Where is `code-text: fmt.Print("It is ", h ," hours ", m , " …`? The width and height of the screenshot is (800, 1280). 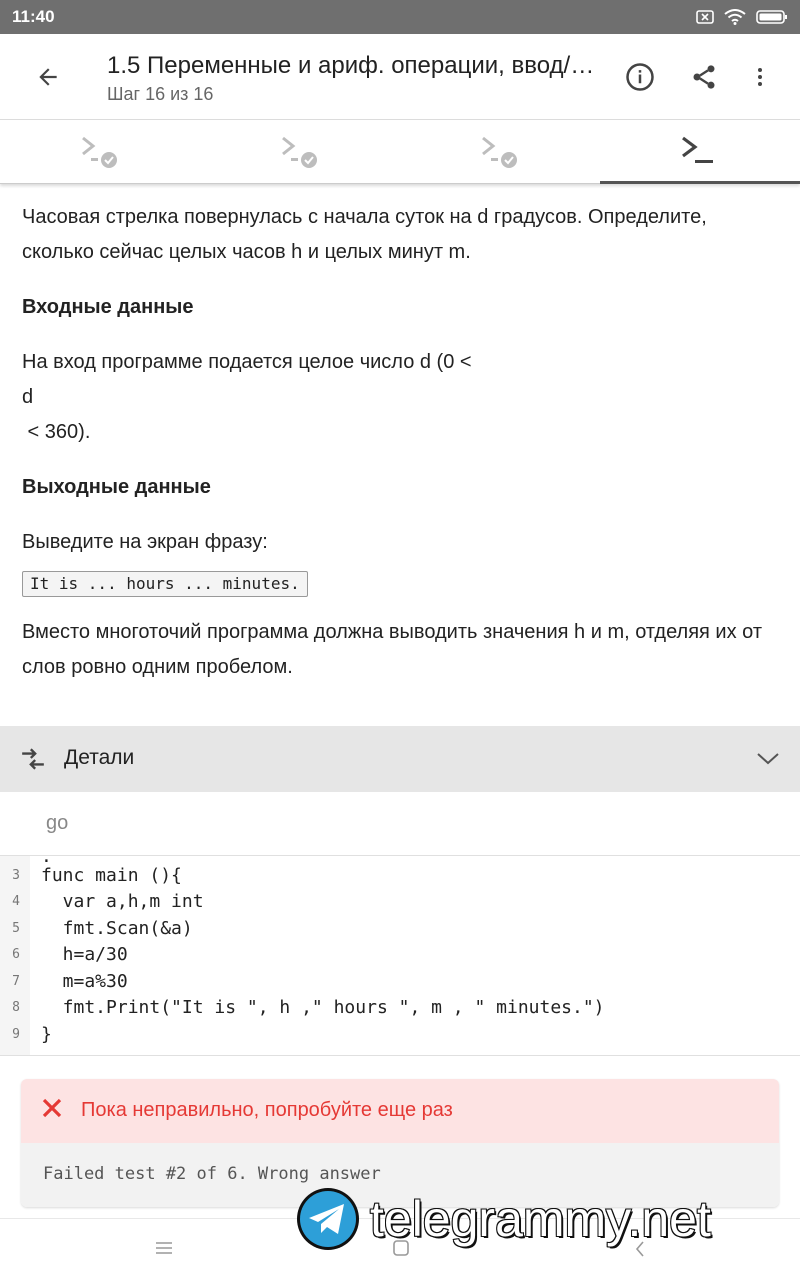
code-text: fmt.Print("It is ", h ," hours ", m , " … is located at coordinates (323, 1007).